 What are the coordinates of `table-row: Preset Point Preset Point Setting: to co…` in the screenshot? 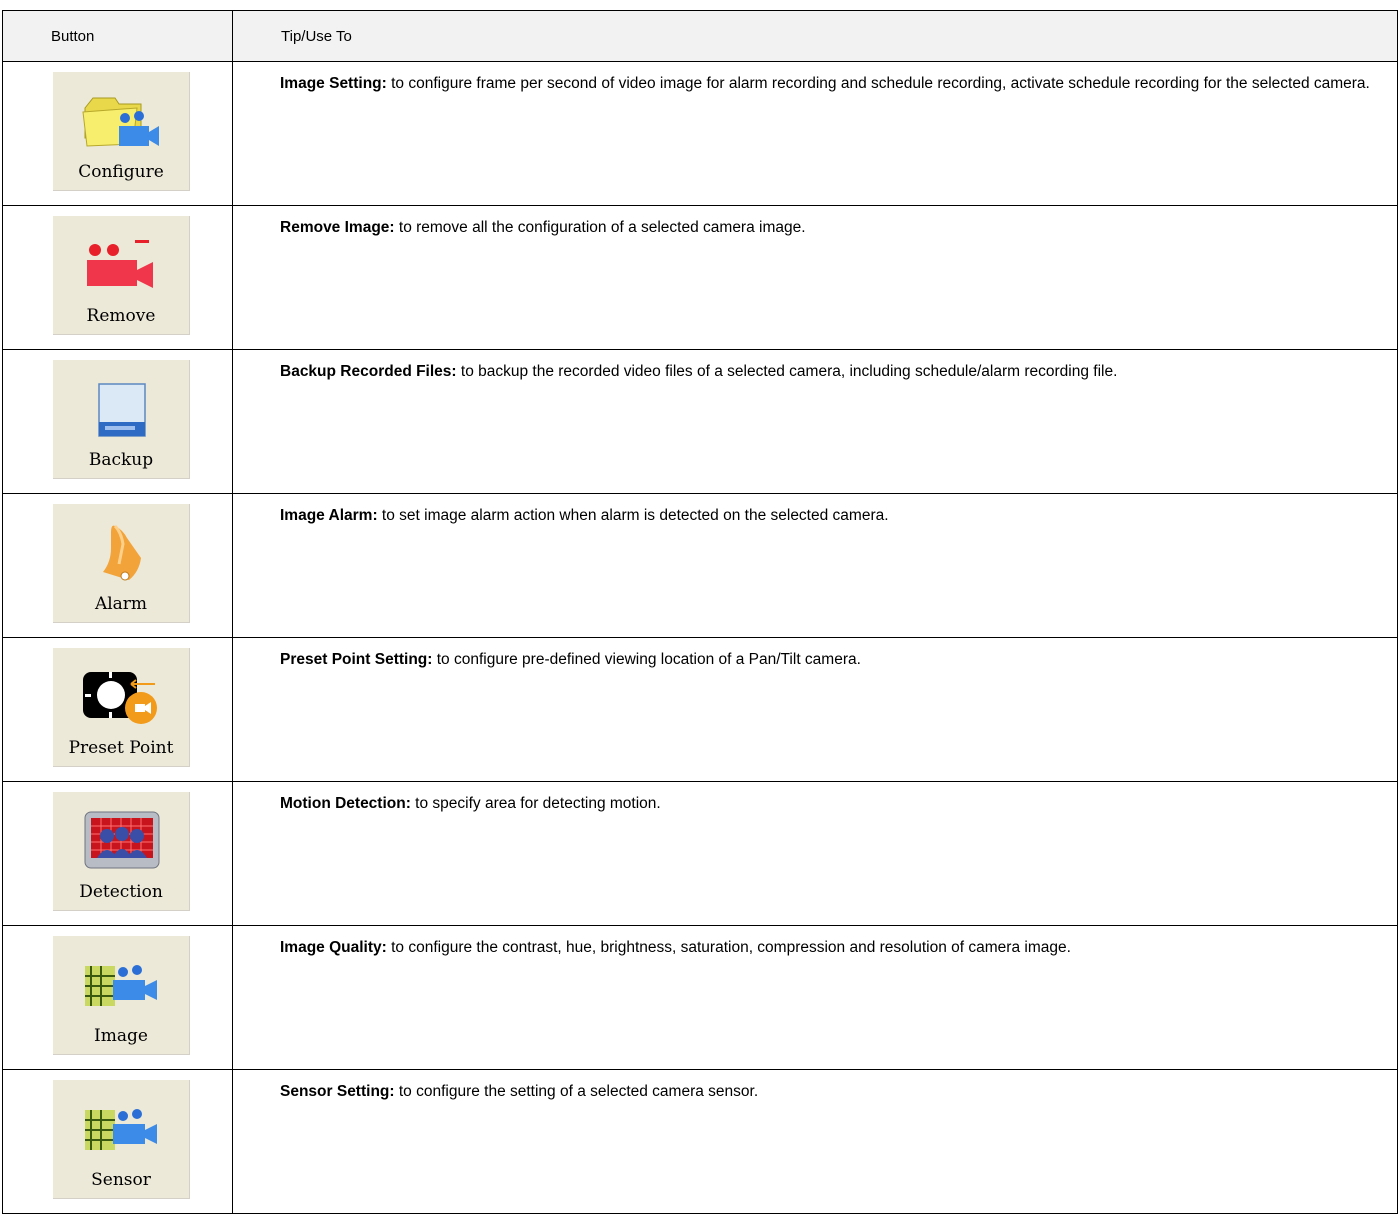 It's located at (700, 709).